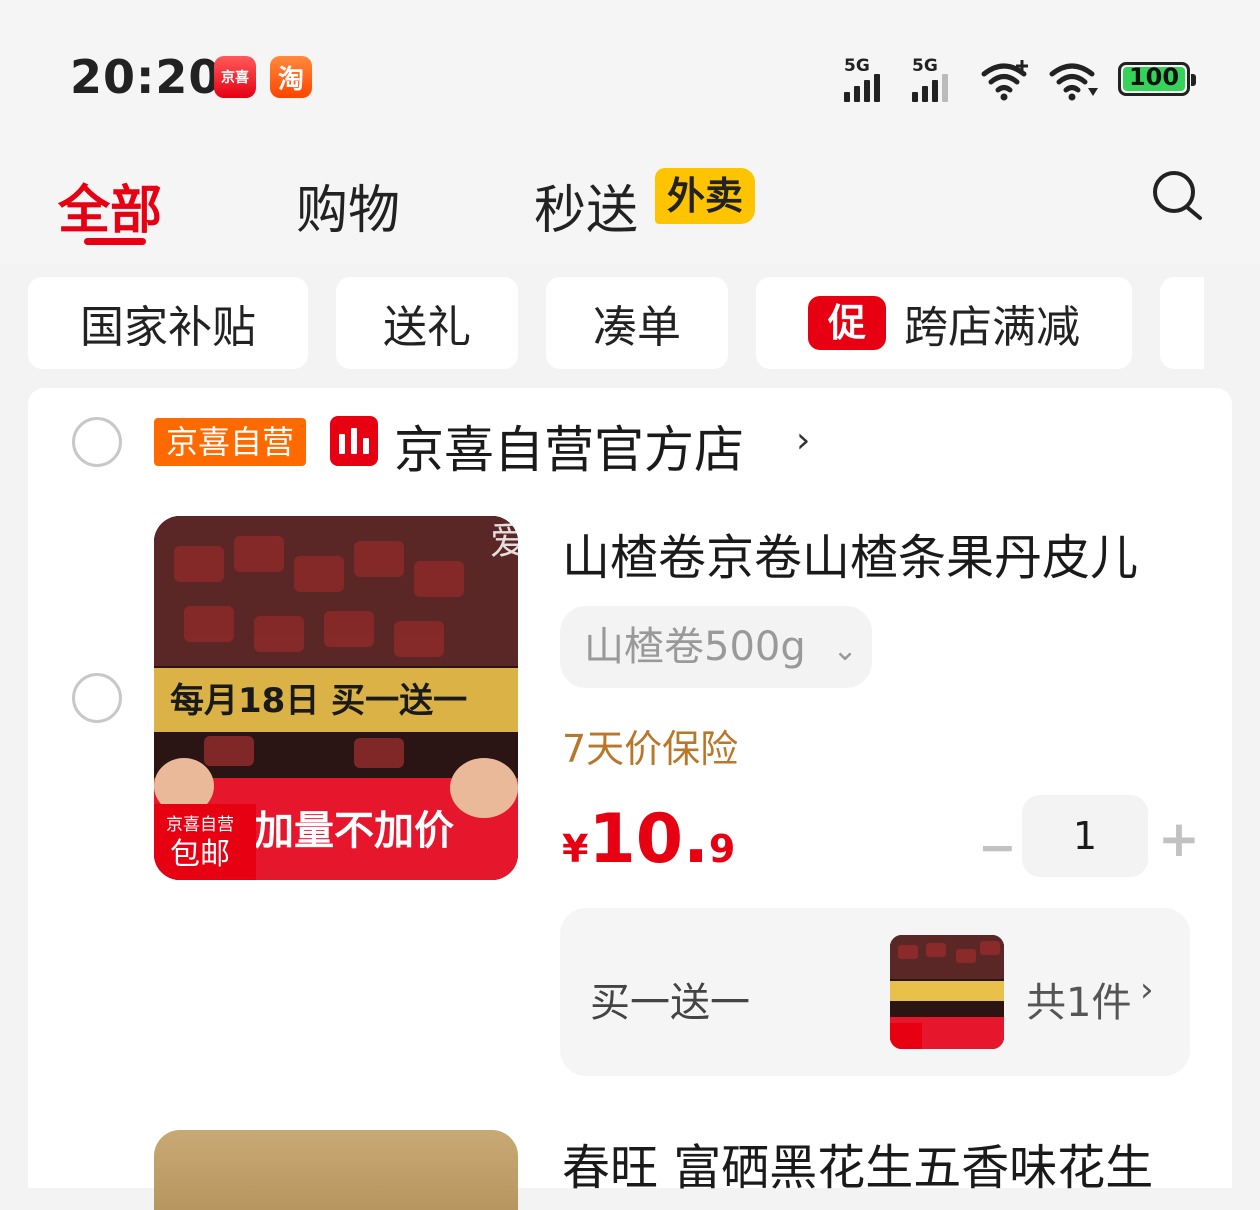 This screenshot has width=1260, height=1210. What do you see at coordinates (354, 831) in the screenshot?
I see `image-slogan-text: 加量不加价` at bounding box center [354, 831].